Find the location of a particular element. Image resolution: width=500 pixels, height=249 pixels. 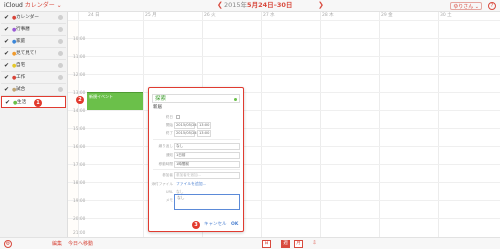

calendar-item-3: ✔ ● 家庭 is located at coordinates (33, 42).